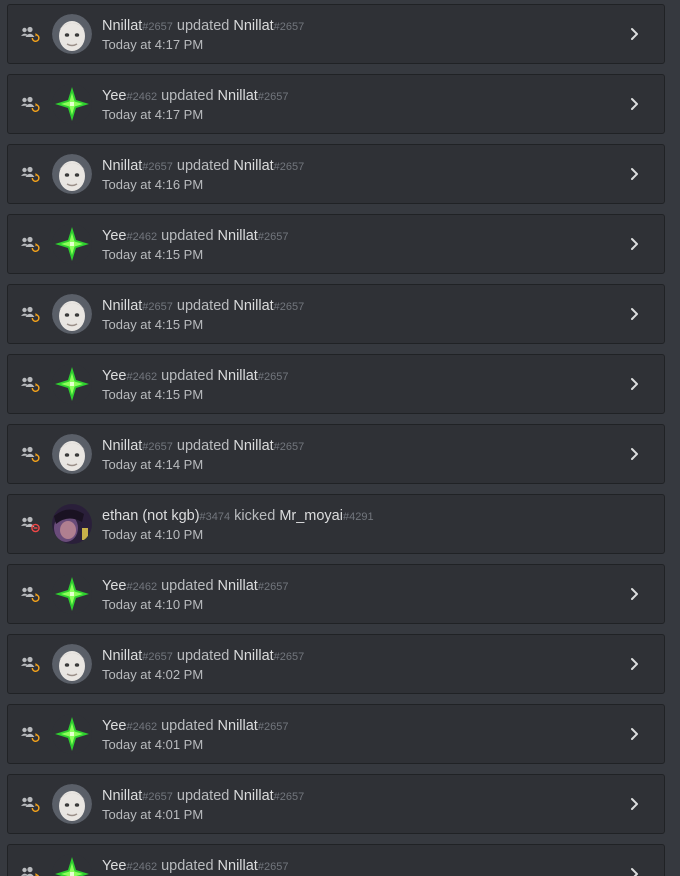  What do you see at coordinates (215, 517) in the screenshot?
I see `actor-discriminator: #3474` at bounding box center [215, 517].